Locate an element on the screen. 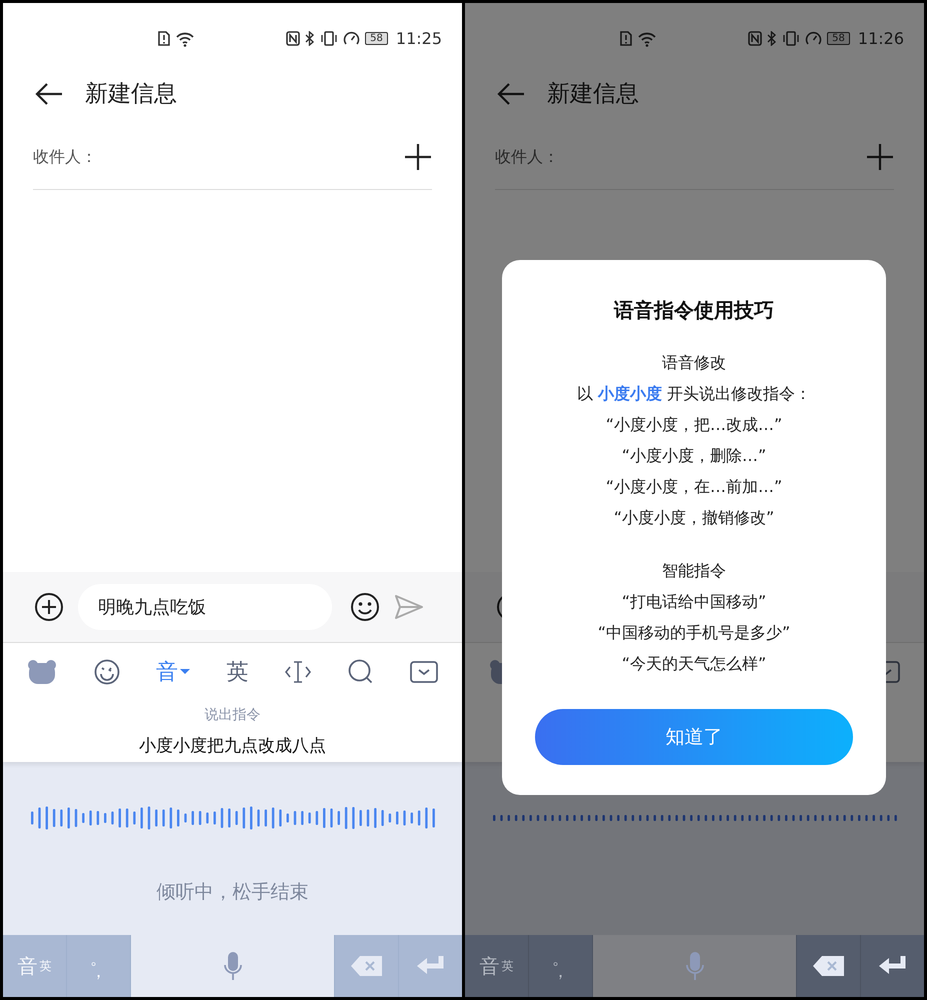 The image size is (927, 1000). input-mode-tab: 音 is located at coordinates (173, 671).